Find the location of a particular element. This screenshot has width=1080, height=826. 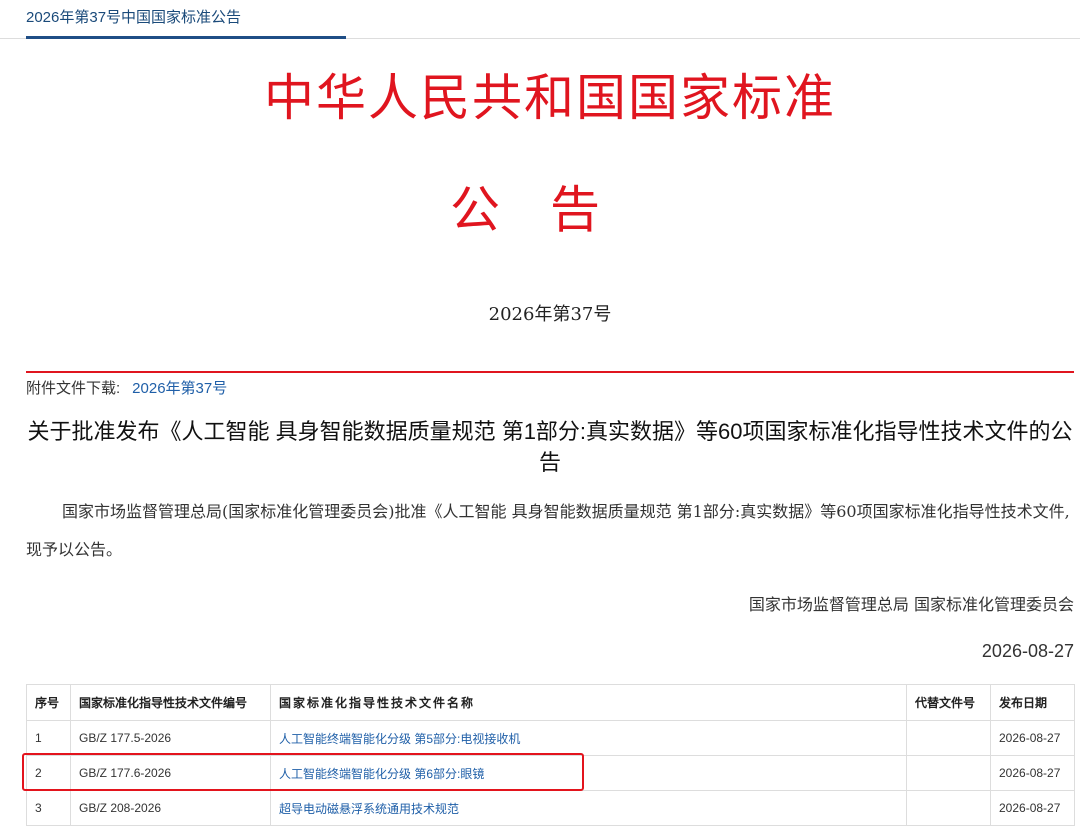

issuer-signature: 国家市场监督管理总局 国家标准化管理委员会 is located at coordinates (911, 604).